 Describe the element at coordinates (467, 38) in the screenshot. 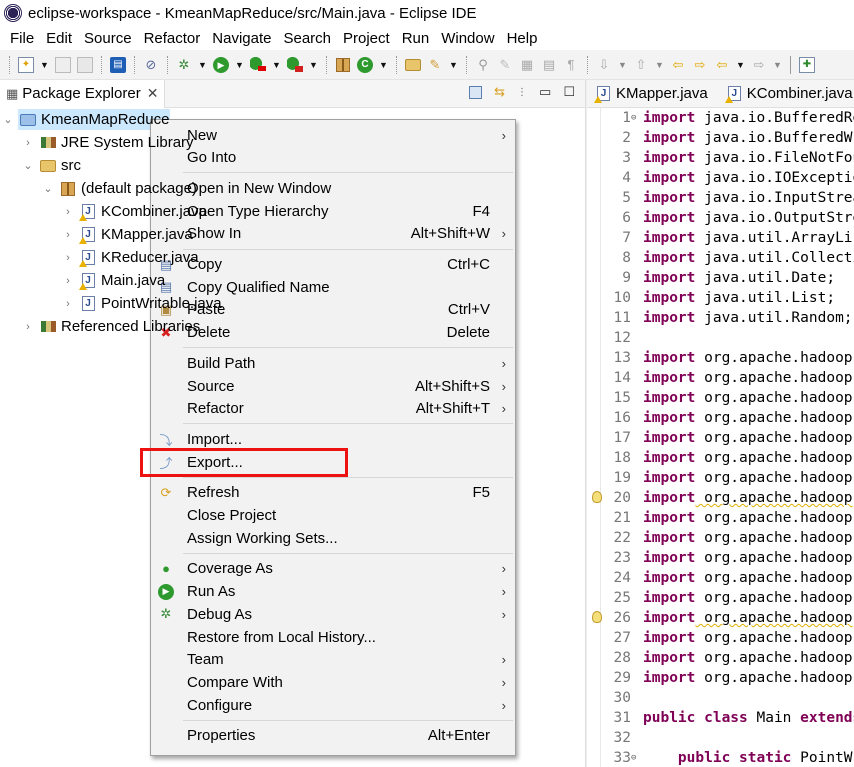

I see `menu-window: Window` at that location.